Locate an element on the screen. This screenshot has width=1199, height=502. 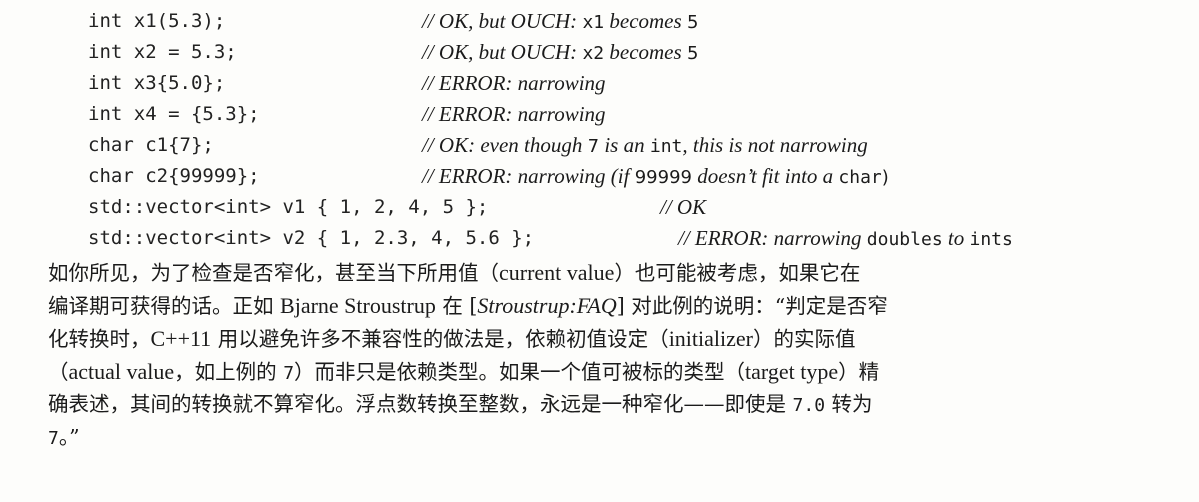
paragraph-line: 7。” is located at coordinates (64, 437).